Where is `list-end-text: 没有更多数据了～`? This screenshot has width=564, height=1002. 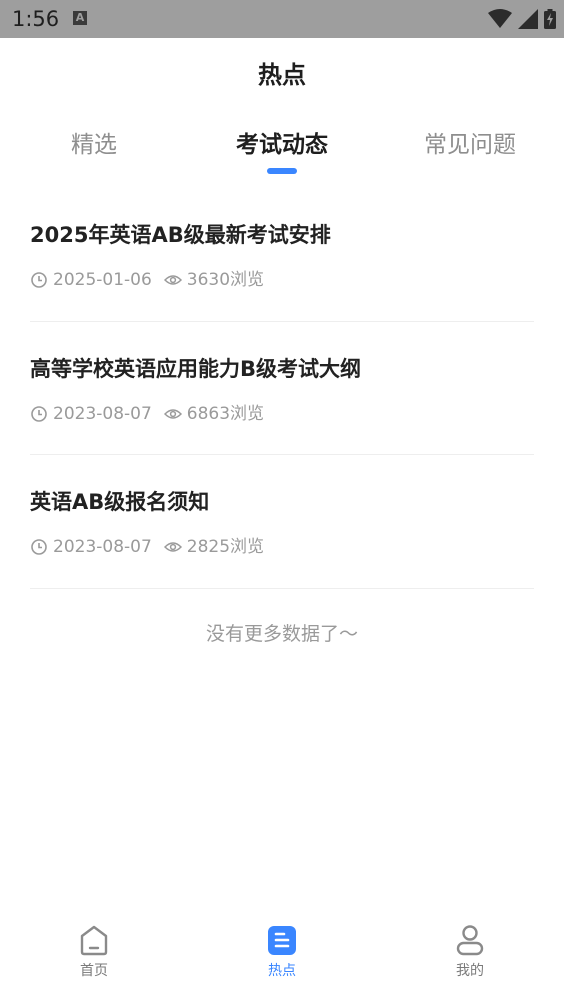 list-end-text: 没有更多数据了～ is located at coordinates (281, 634).